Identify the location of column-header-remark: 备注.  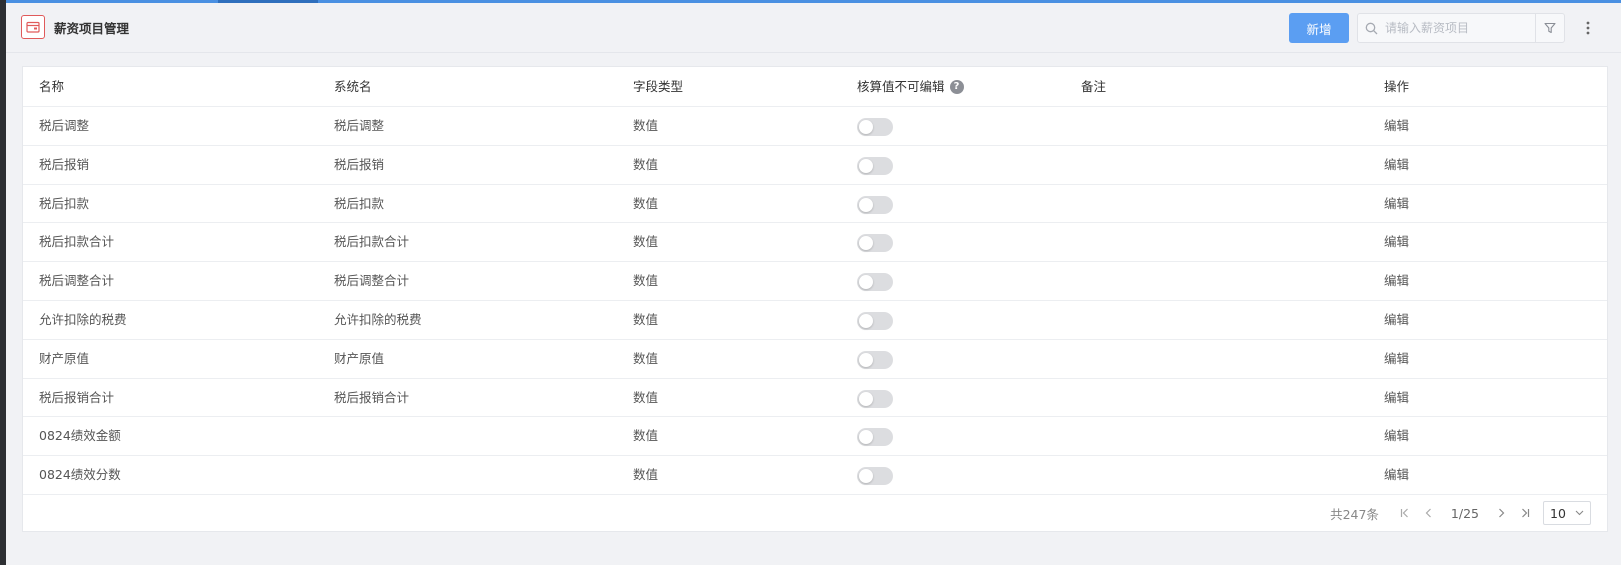
(1094, 86).